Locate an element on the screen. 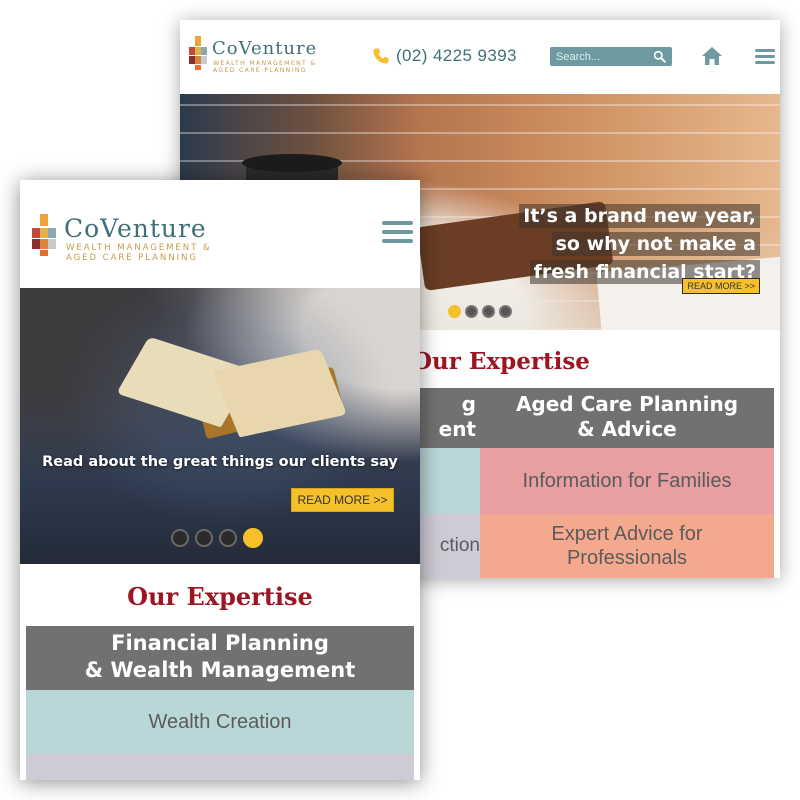 Image resolution: width=800 pixels, height=800 pixels. financial-planning-heading: Financial Planning & Wealth Management is located at coordinates (220, 658).